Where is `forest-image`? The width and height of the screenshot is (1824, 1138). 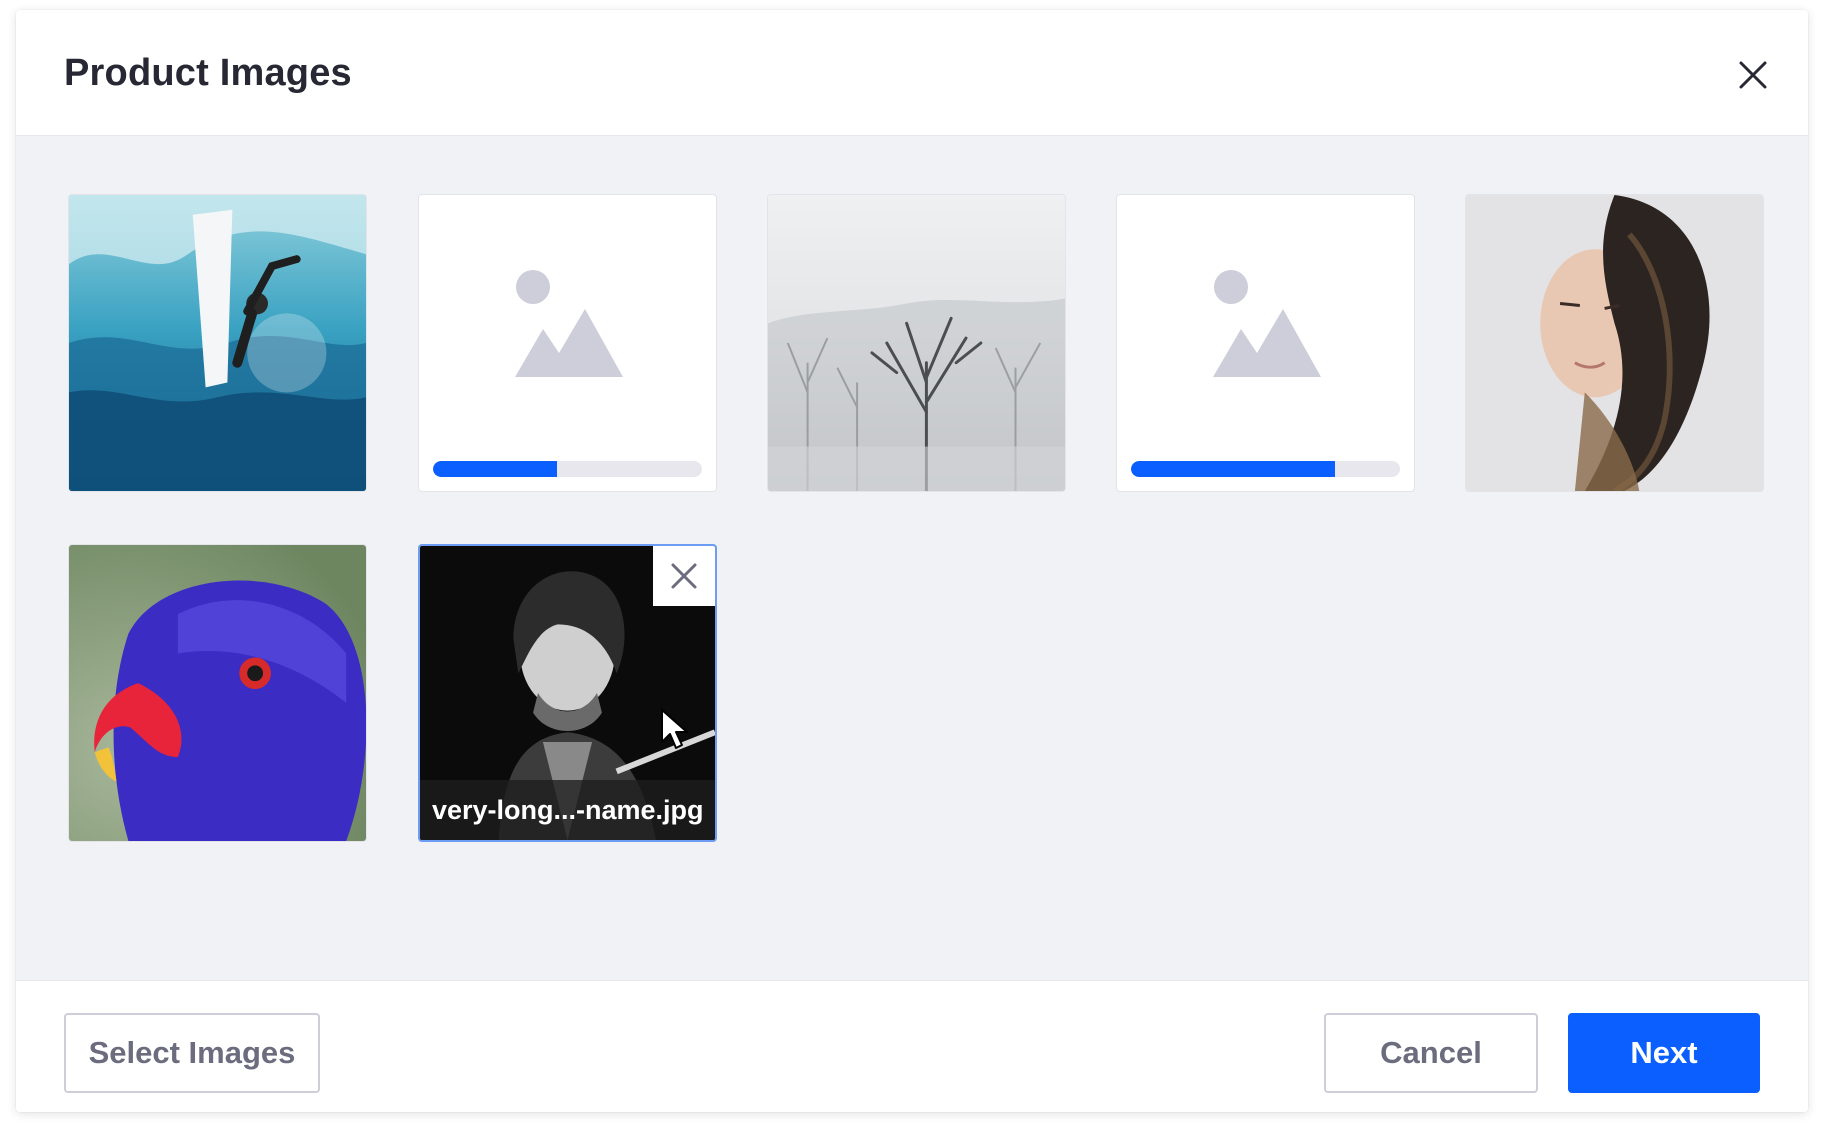 forest-image is located at coordinates (916, 343).